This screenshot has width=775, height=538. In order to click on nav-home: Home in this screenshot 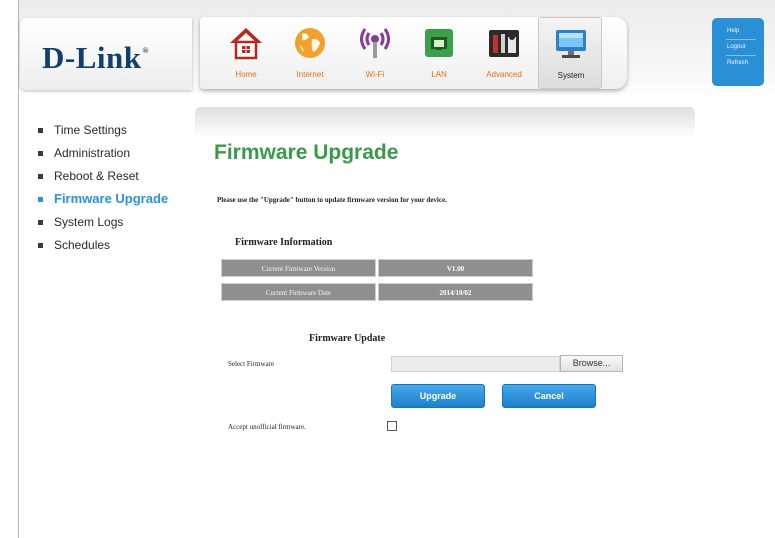, I will do `click(246, 53)`.